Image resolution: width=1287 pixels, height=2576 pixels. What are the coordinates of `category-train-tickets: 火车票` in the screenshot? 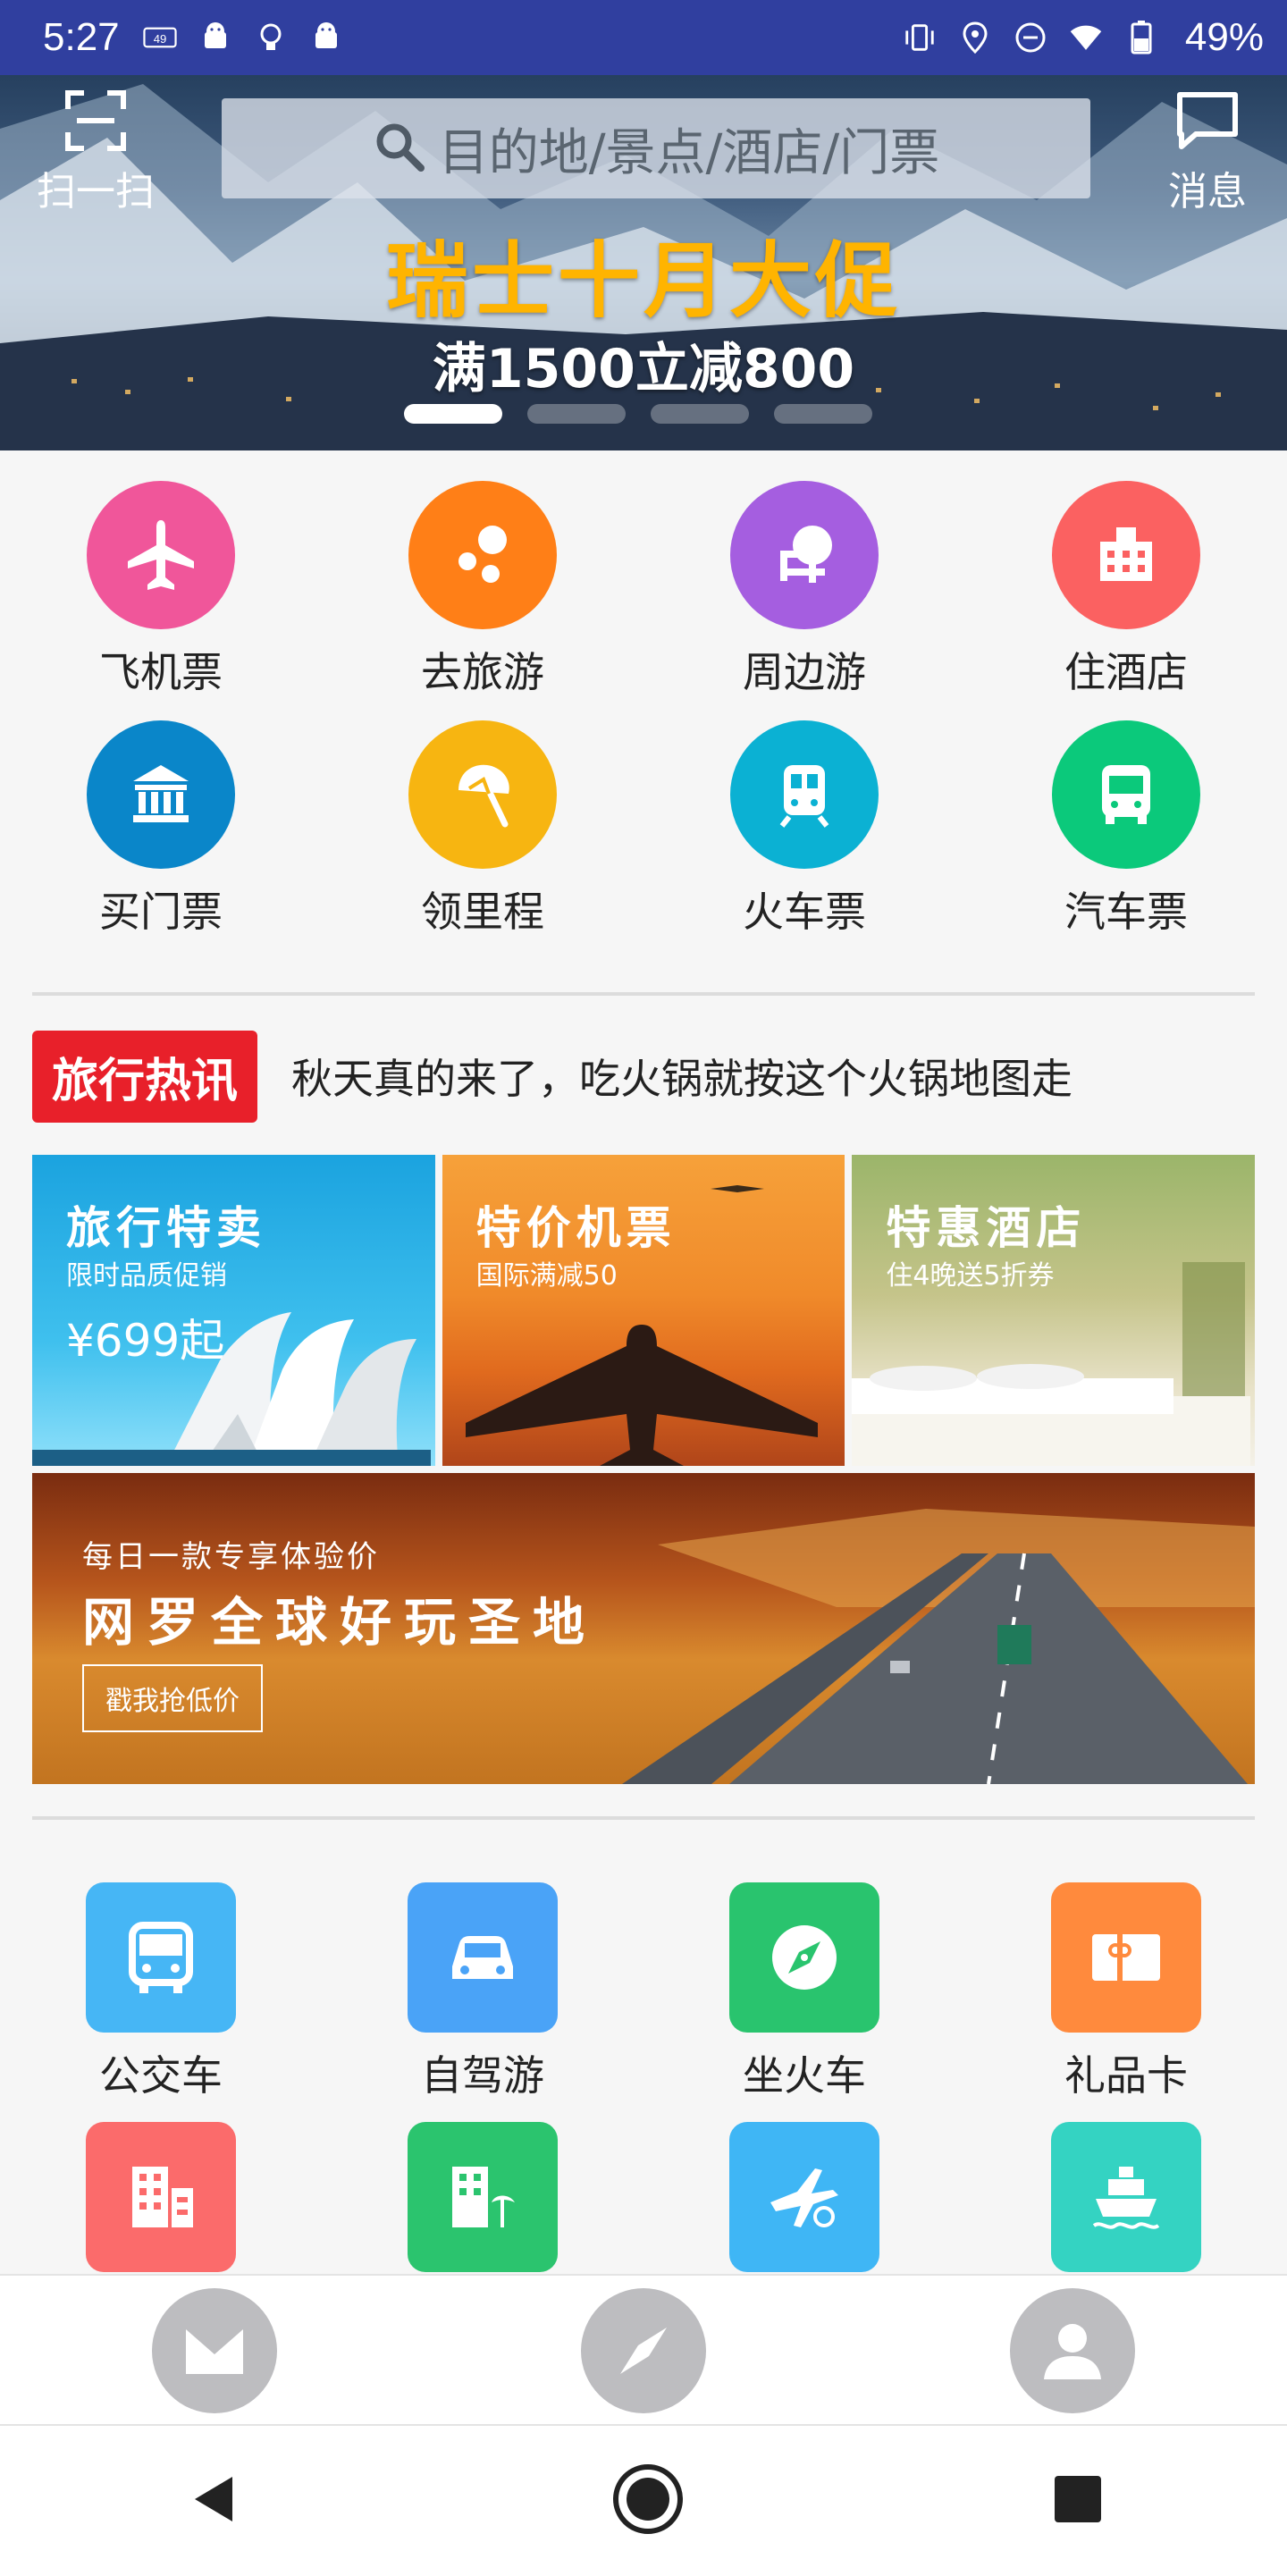 It's located at (805, 840).